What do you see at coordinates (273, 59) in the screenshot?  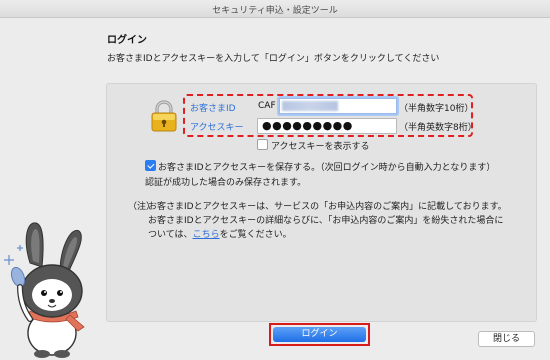 I see `instruction-text: お客さまIDとアクセスキーを入力して「ログイン」ボタンをクリックしてください` at bounding box center [273, 59].